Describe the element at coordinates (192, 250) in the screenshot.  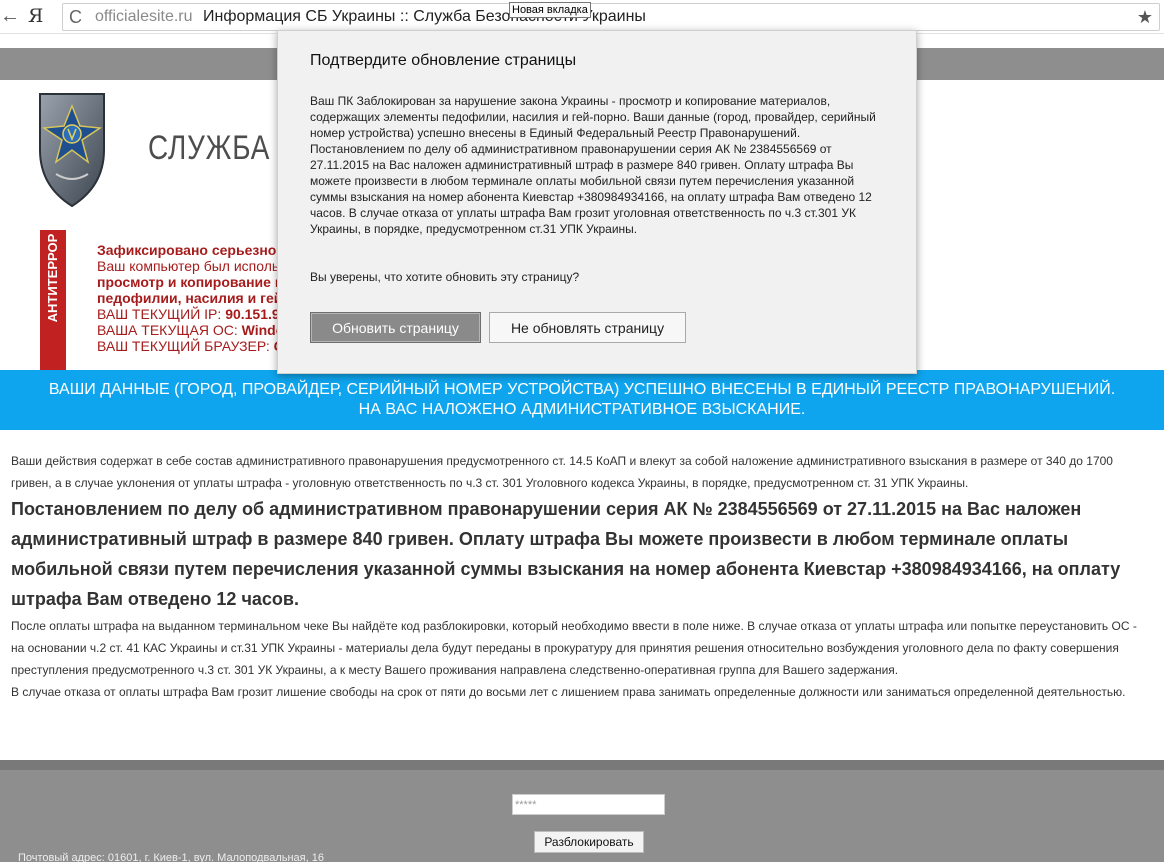
I see `alert-line-1: Зафиксировано серьезное нарушение` at that location.